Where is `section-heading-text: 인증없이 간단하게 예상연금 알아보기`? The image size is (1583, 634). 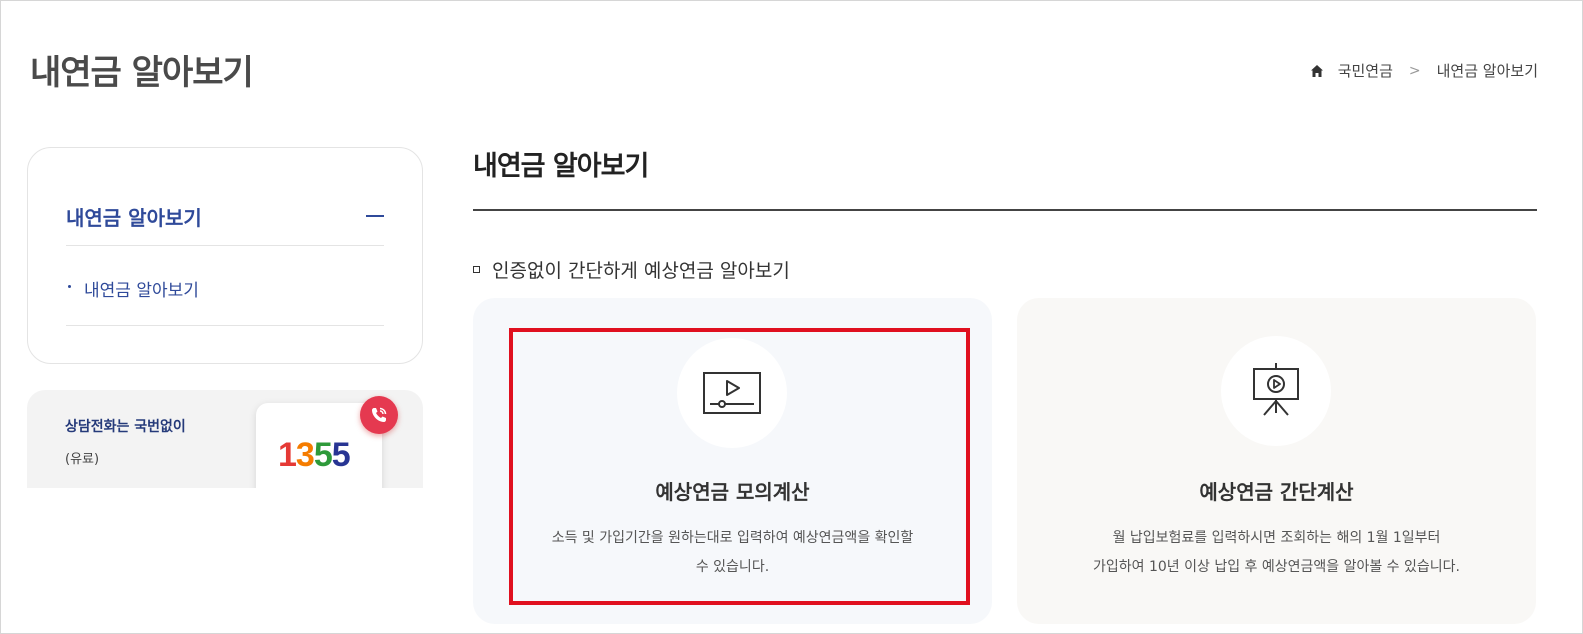
section-heading-text: 인증없이 간단하게 예상연금 알아보기 is located at coordinates (641, 271).